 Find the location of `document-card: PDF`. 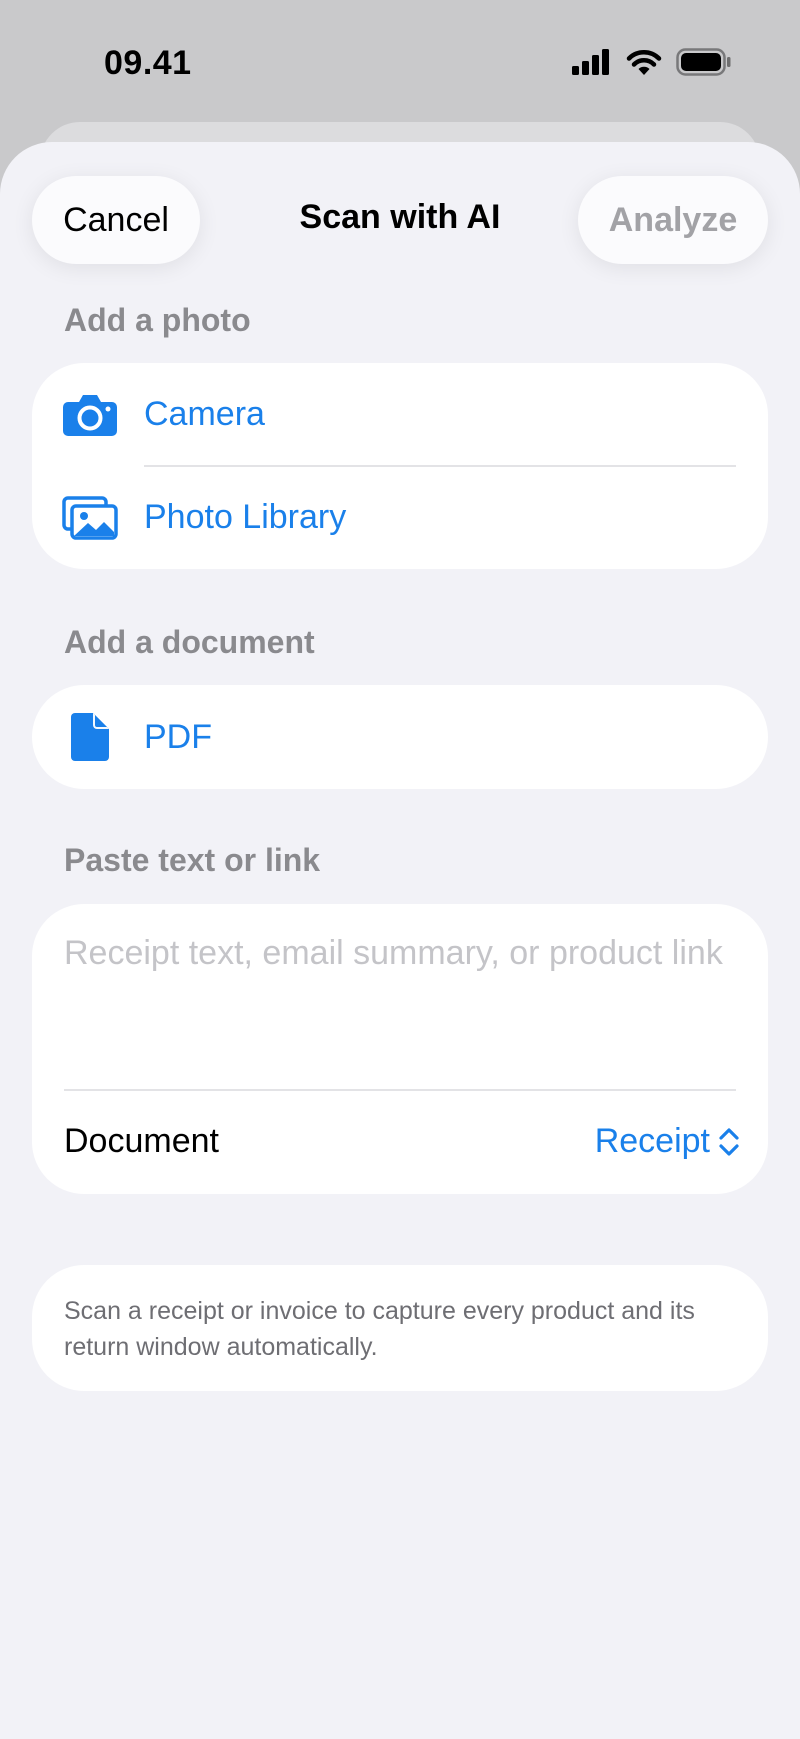

document-card: PDF is located at coordinates (400, 737).